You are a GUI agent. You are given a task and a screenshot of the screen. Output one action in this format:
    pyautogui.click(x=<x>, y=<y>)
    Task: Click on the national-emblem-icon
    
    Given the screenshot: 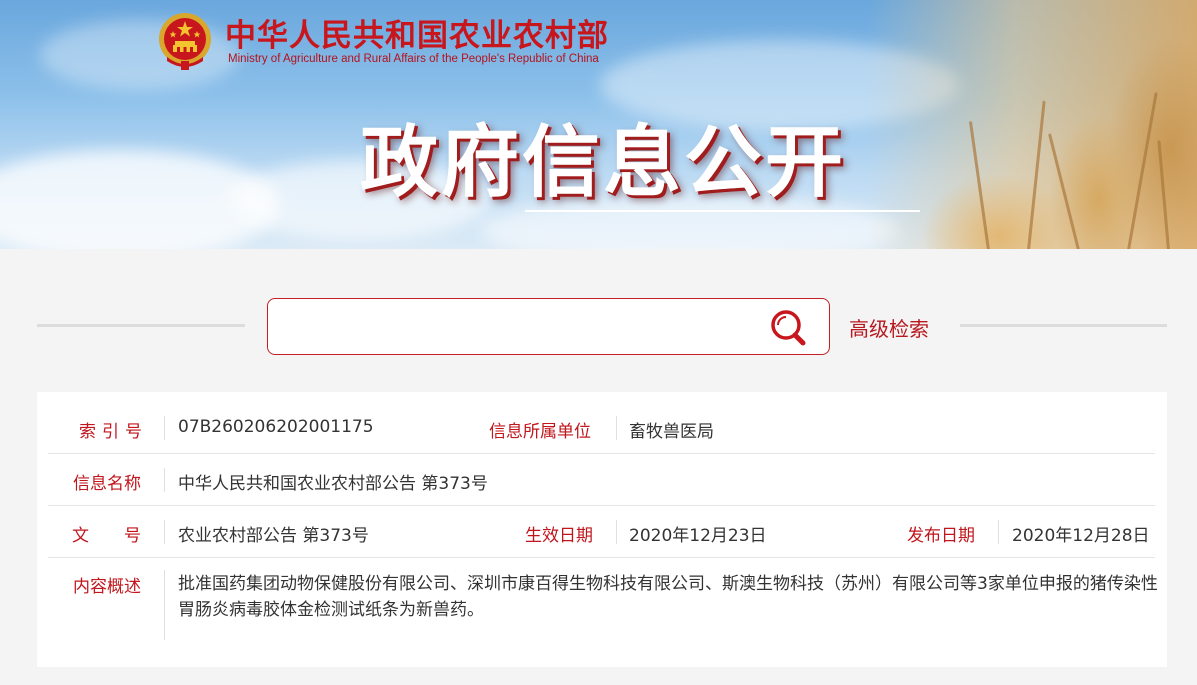 What is the action you would take?
    pyautogui.click(x=185, y=41)
    